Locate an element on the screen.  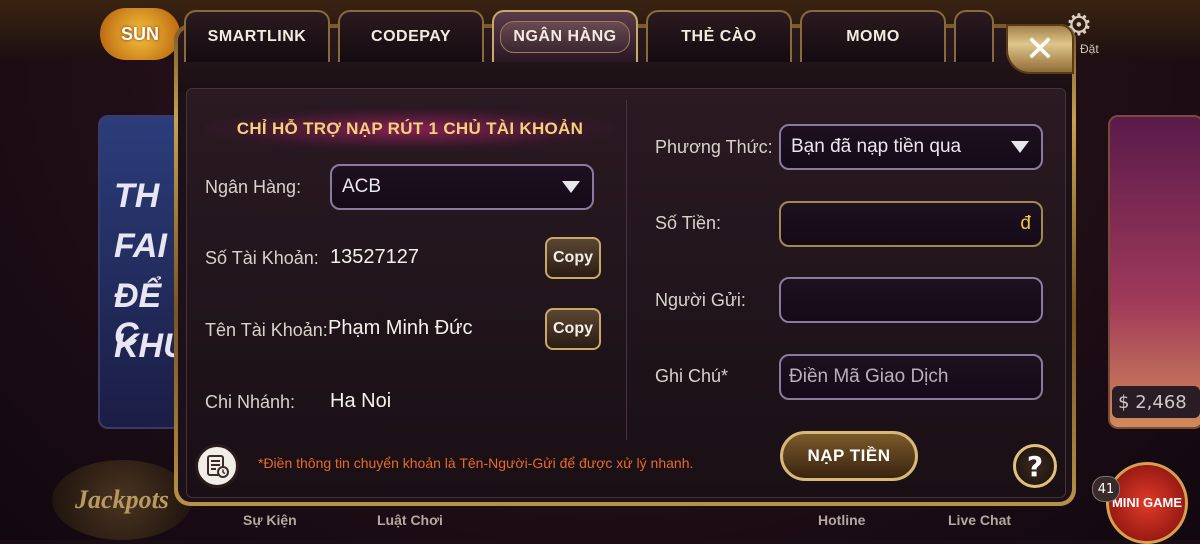
tab-label: NGÂN HÀNG is located at coordinates (565, 37).